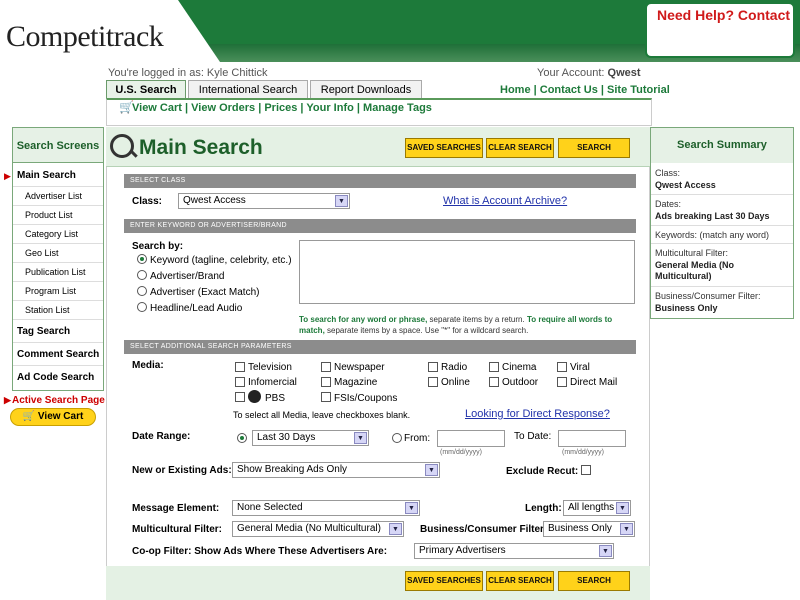 Image resolution: width=800 pixels, height=600 pixels. Describe the element at coordinates (58, 196) in the screenshot. I see `nav-advertiser-list: Advertiser List` at that location.